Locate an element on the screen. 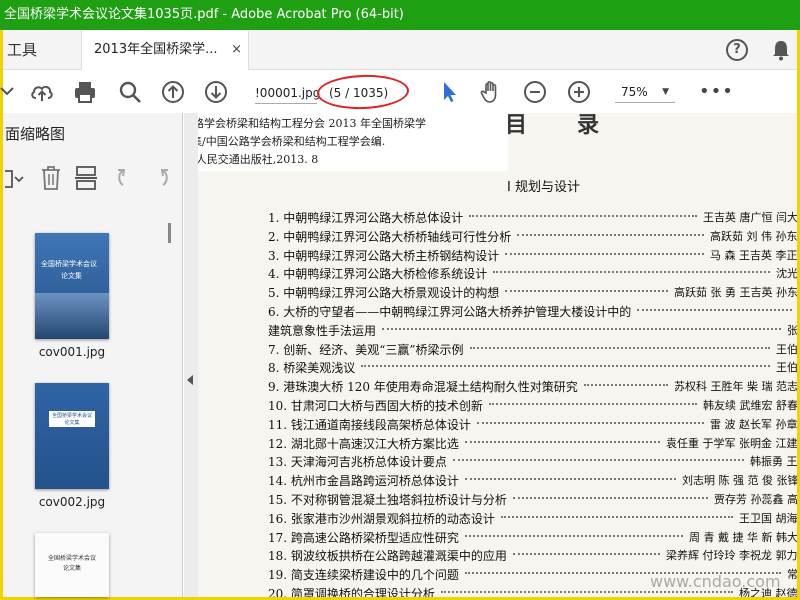 The width and height of the screenshot is (800, 600). toc-entry: 17. 跨高速公路桥梁桥型适应性研究 周 青 戴 捷 华 新 韩大 is located at coordinates (532, 537).